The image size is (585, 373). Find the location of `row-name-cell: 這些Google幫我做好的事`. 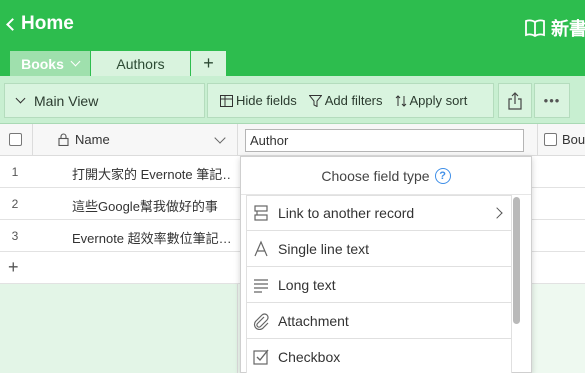

row-name-cell: 這些Google幫我做好的事 is located at coordinates (152, 205).